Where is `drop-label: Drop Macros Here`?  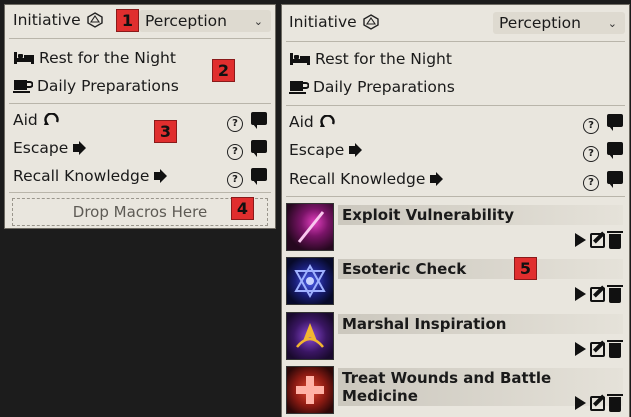
drop-label: Drop Macros Here is located at coordinates (140, 212).